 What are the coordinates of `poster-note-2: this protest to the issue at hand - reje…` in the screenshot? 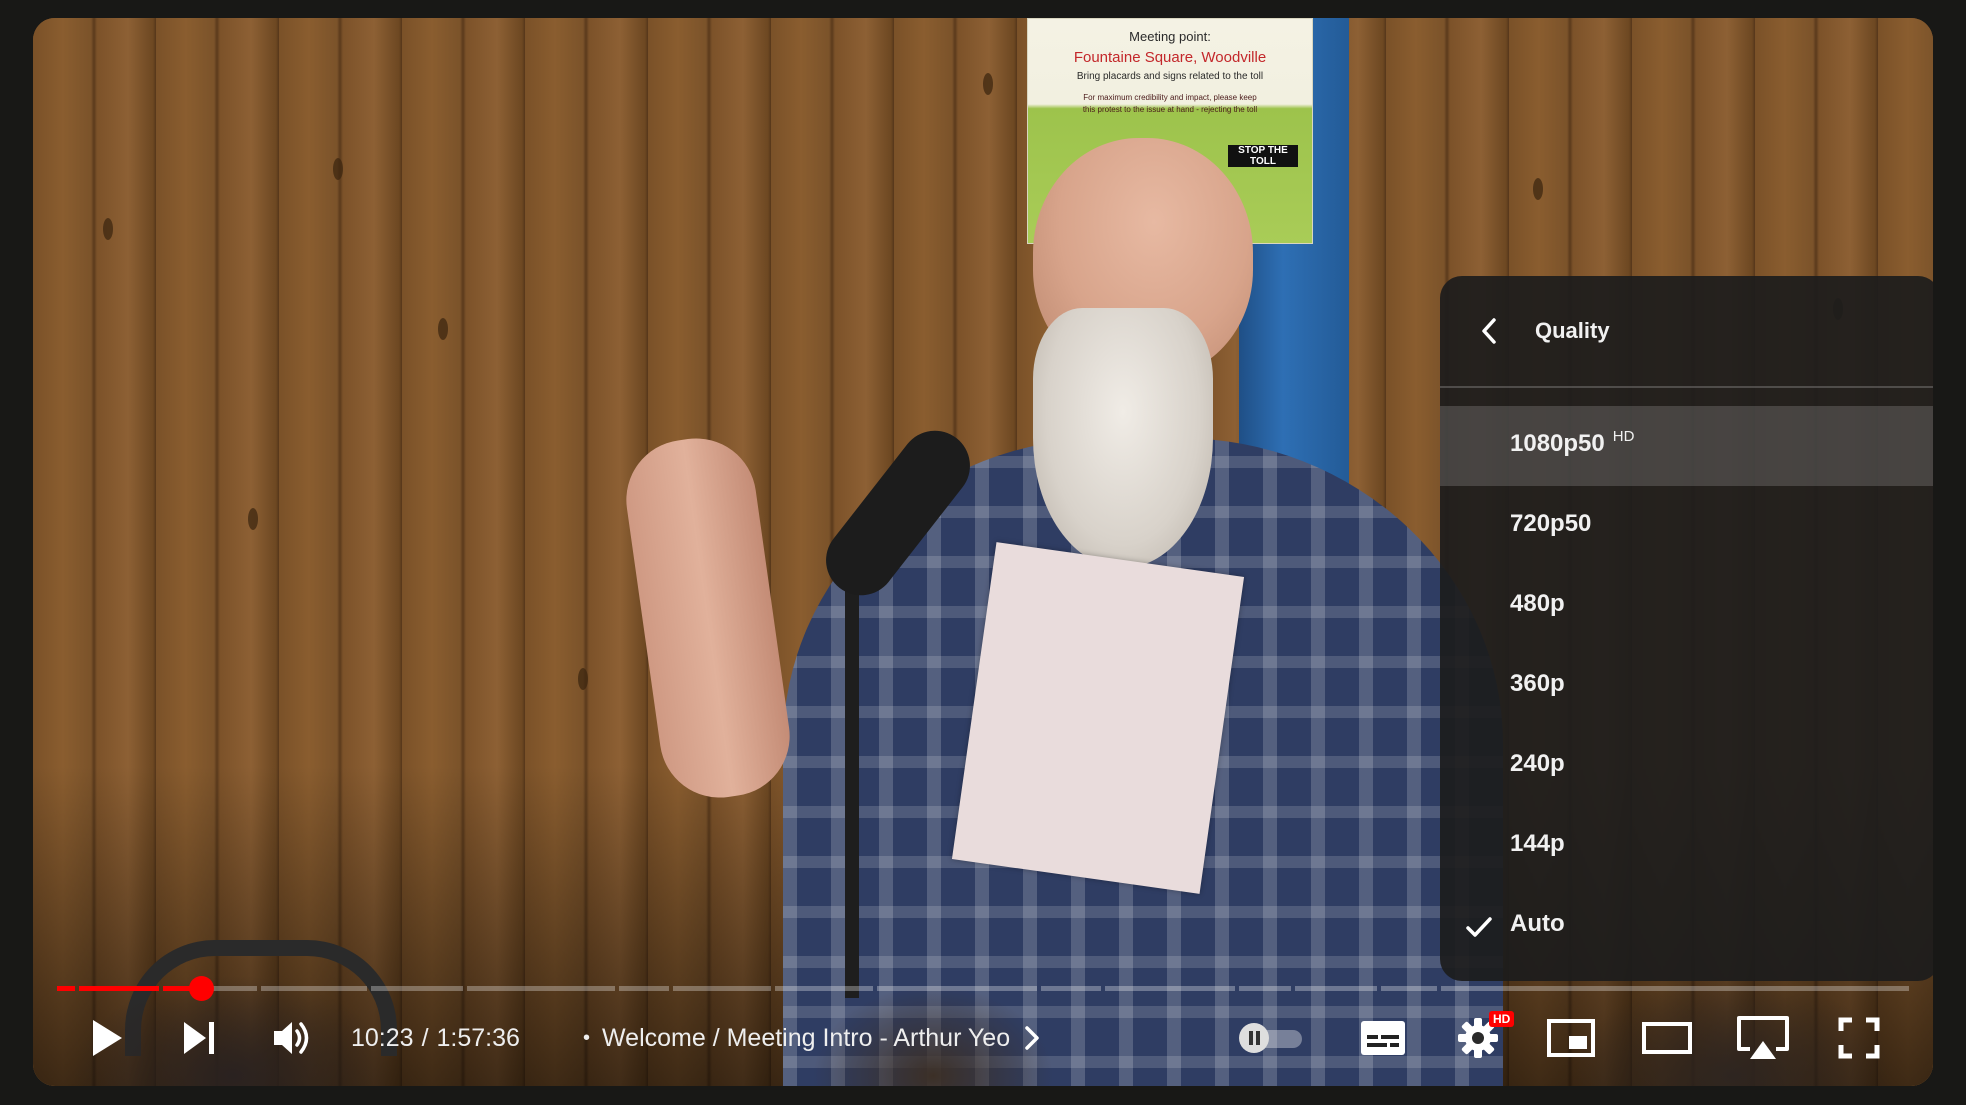 It's located at (1170, 109).